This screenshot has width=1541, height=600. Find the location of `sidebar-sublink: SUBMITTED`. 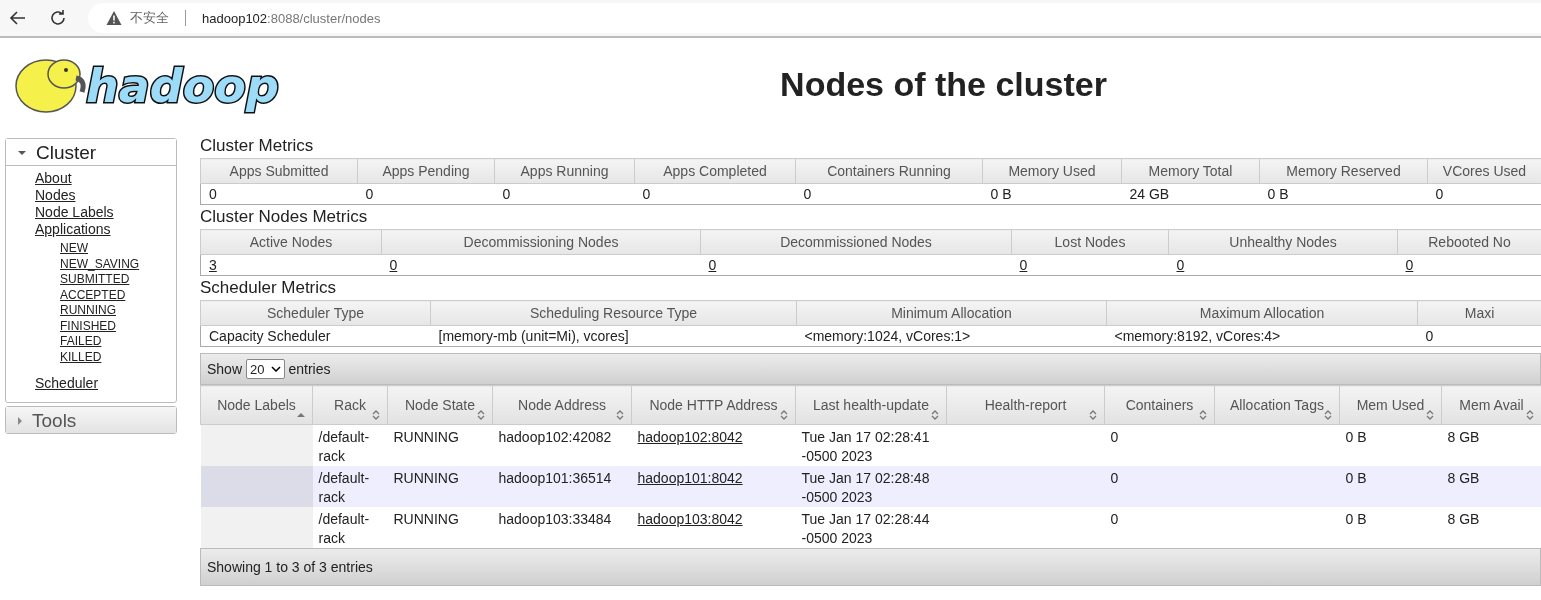

sidebar-sublink: SUBMITTED is located at coordinates (118, 280).